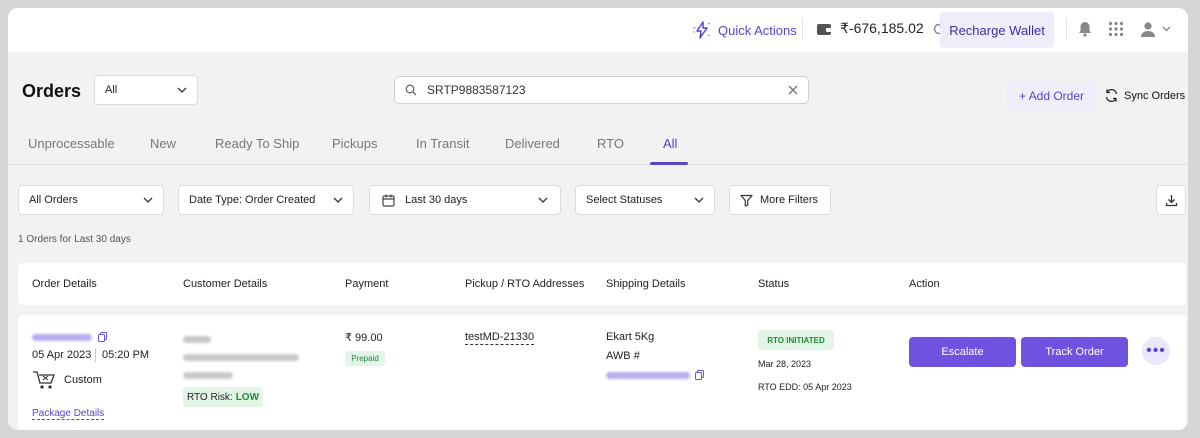  I want to click on rto-risk-value: LOW, so click(247, 397).